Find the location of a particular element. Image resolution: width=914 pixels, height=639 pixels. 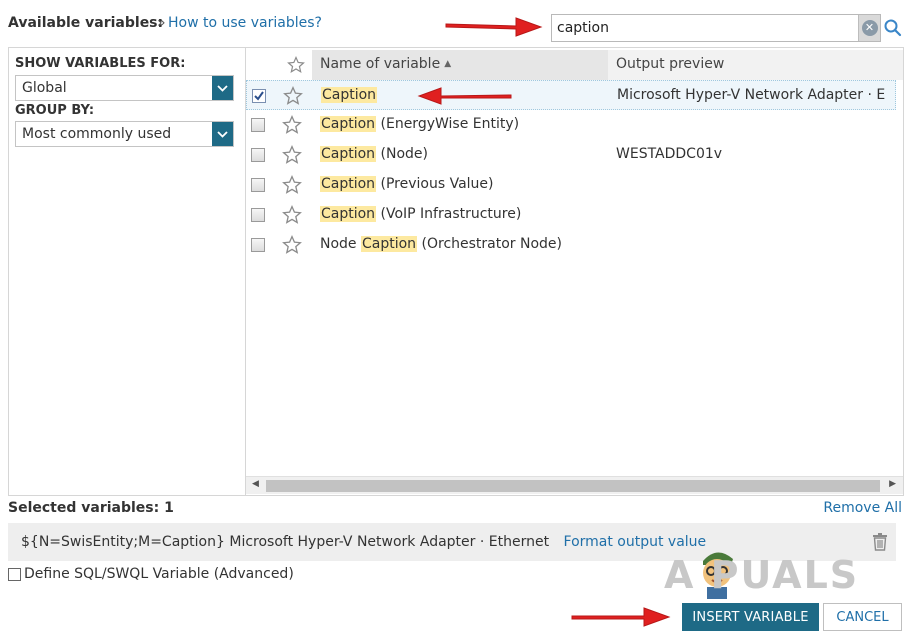

column-header-name-label: Name of variable is located at coordinates (380, 64).